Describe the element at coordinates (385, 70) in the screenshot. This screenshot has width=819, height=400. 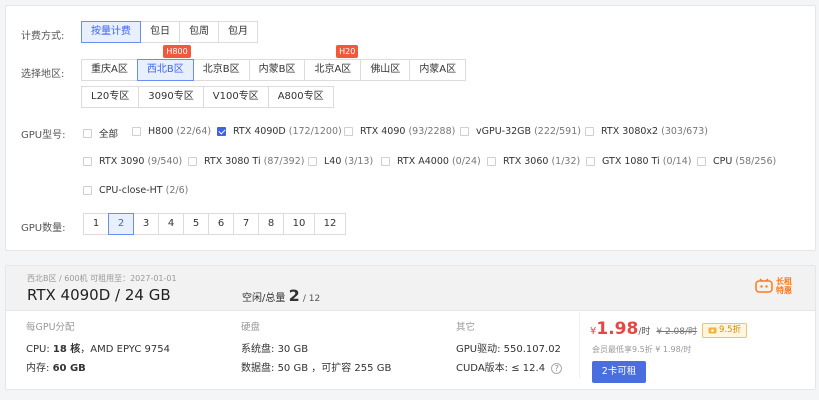
I see `region-option-foshan: 佛山区` at that location.